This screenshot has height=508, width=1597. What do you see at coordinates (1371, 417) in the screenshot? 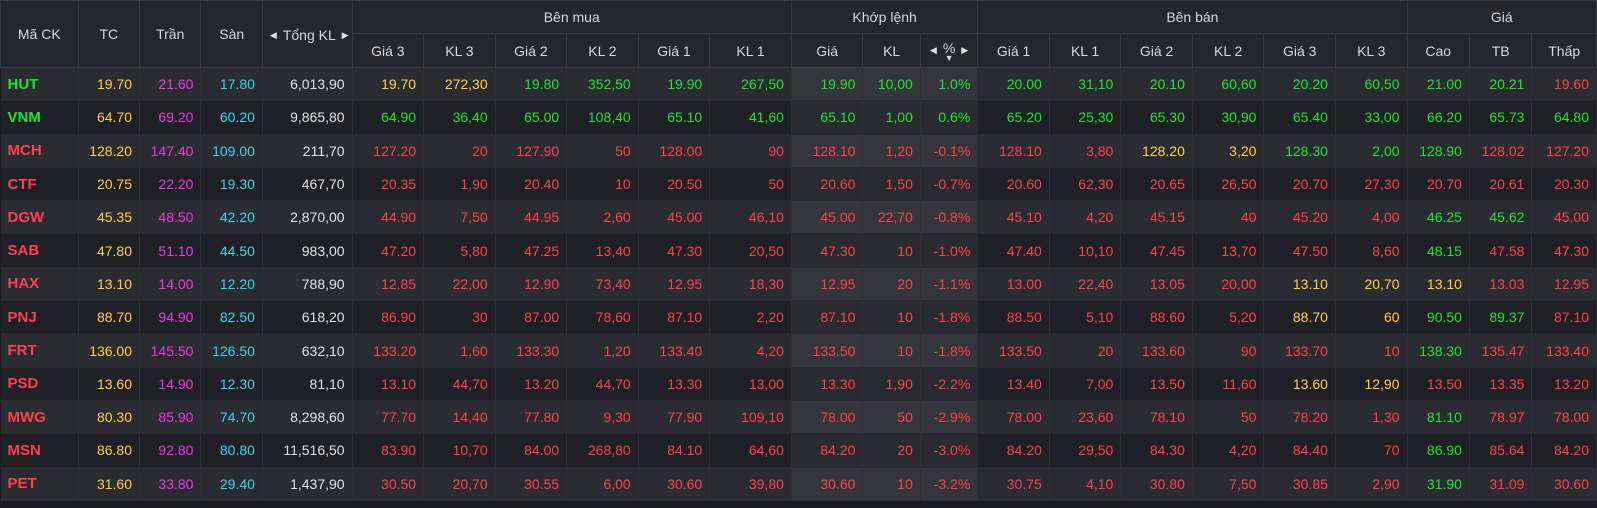
I see `quote-cell: 1,30` at bounding box center [1371, 417].